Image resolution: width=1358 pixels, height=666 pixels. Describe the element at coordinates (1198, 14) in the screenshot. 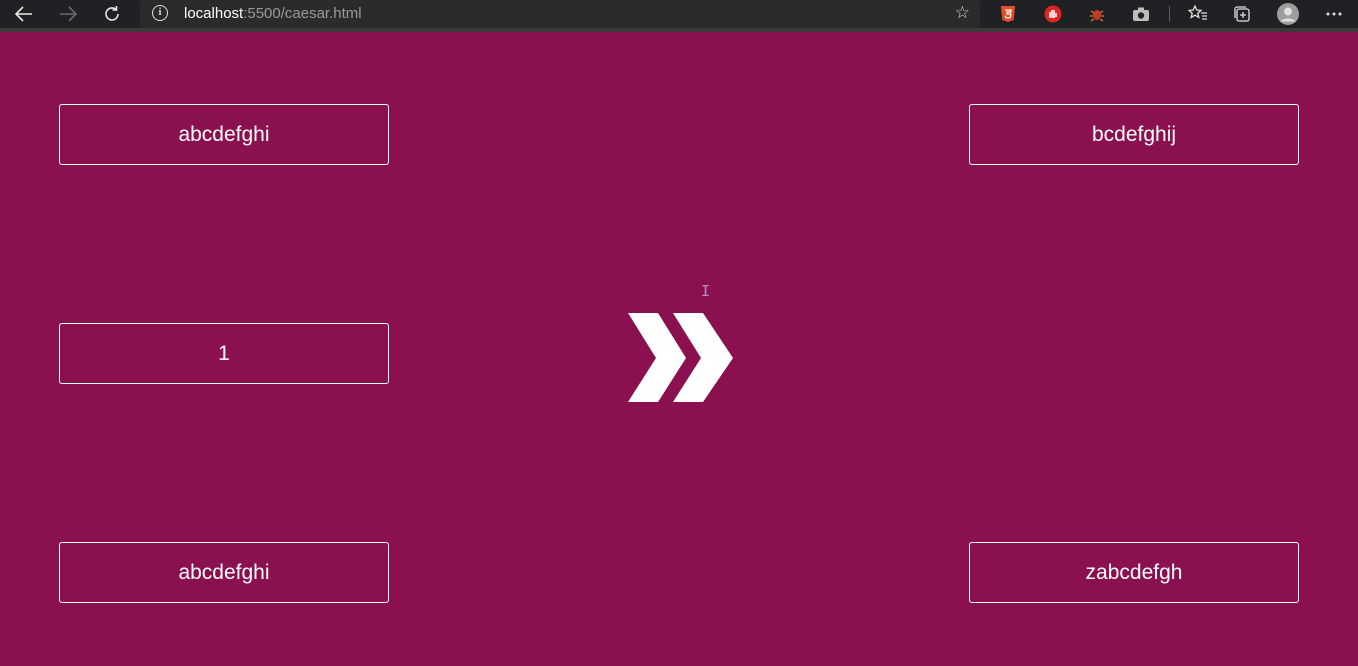

I see `favorites-icon` at that location.